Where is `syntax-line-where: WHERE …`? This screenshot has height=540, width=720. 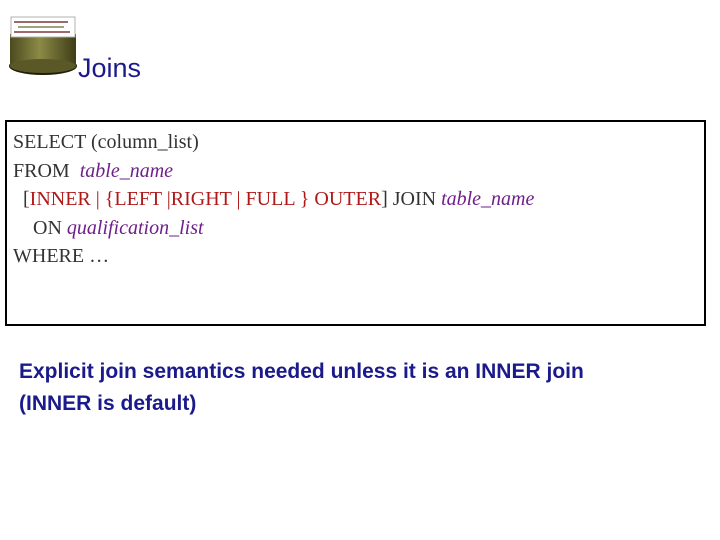 syntax-line-where: WHERE … is located at coordinates (61, 256).